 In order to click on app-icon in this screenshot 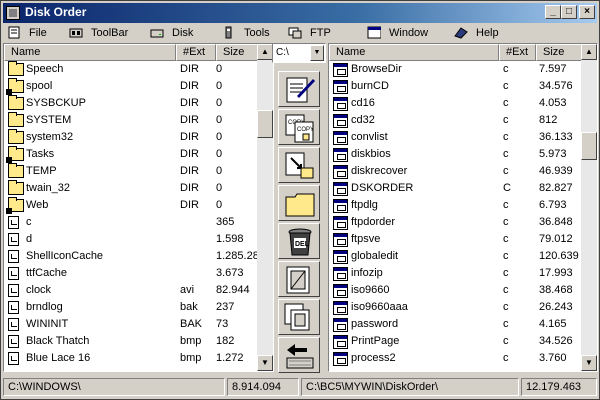, I will do `click(13, 13)`.